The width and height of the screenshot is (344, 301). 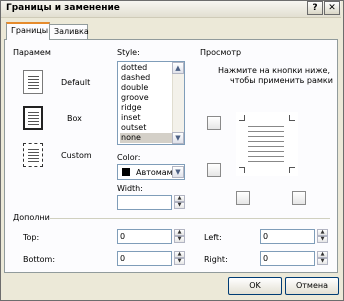 I want to click on style-option-dotted: dotted, so click(x=148, y=68).